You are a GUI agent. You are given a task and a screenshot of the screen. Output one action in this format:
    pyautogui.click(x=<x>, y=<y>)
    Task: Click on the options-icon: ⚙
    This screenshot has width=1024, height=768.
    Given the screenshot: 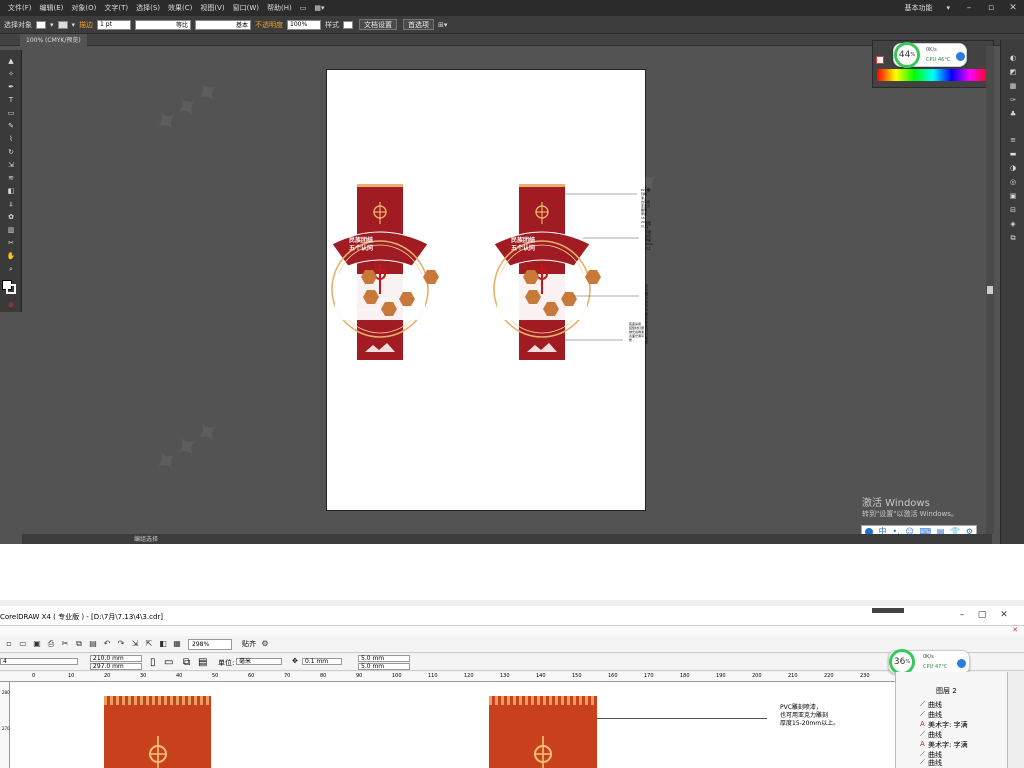 What is the action you would take?
    pyautogui.click(x=265, y=644)
    